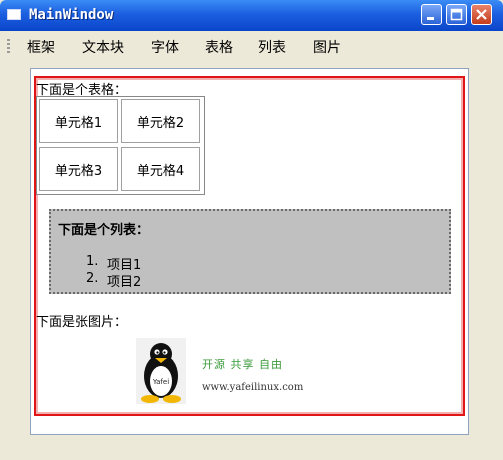 This screenshot has width=503, height=460. Describe the element at coordinates (327, 47) in the screenshot. I see `menu-image: 图片` at that location.